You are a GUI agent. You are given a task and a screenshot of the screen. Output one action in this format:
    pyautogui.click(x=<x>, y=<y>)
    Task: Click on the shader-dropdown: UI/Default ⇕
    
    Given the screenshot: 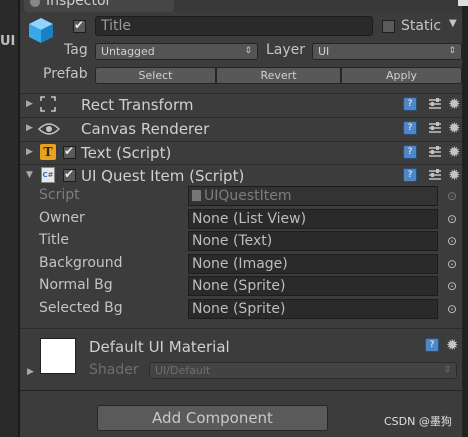 What is the action you would take?
    pyautogui.click(x=303, y=370)
    